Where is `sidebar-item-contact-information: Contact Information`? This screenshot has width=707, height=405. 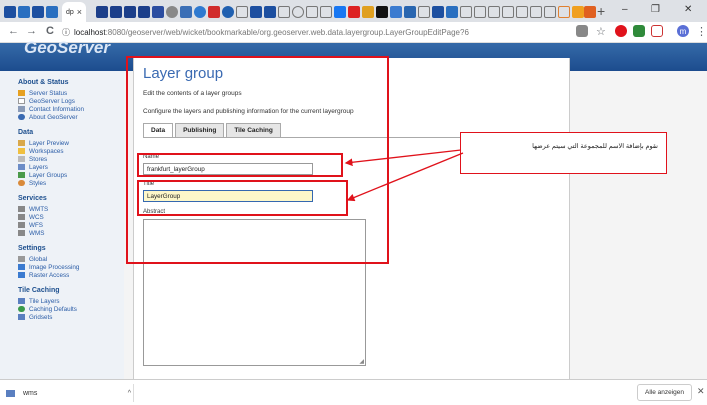 sidebar-item-contact-information: Contact Information is located at coordinates (71, 109).